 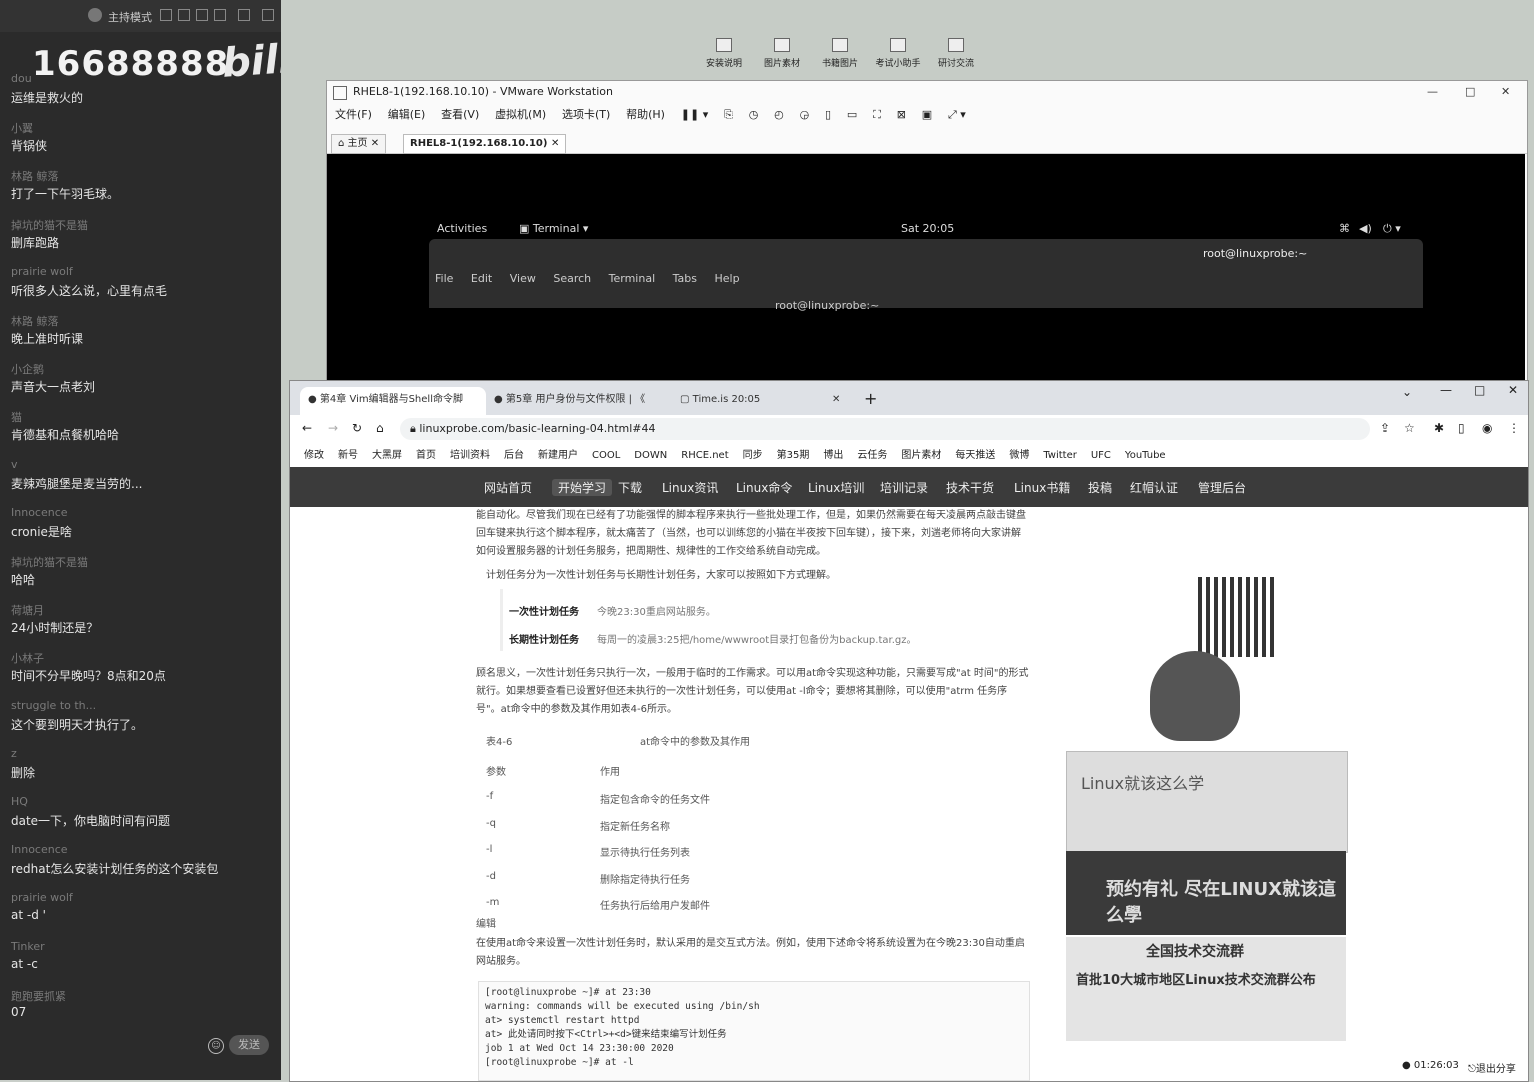 I want to click on fullscreen-icon: ⛶, so click(x=877, y=115).